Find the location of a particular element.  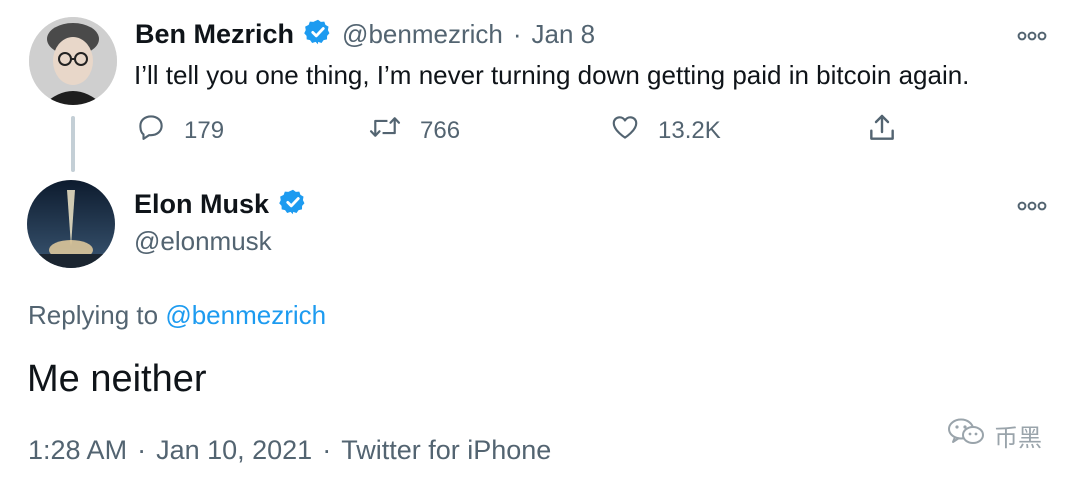

avatar-ben-mezrich is located at coordinates (73, 61).